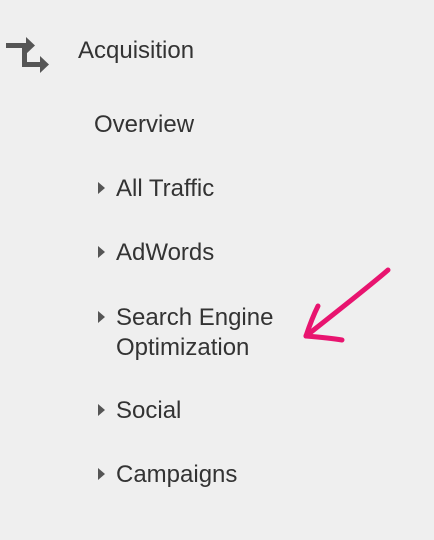 This screenshot has height=540, width=434. What do you see at coordinates (183, 347) in the screenshot?
I see `menu-item-label-line2: Optimization` at bounding box center [183, 347].